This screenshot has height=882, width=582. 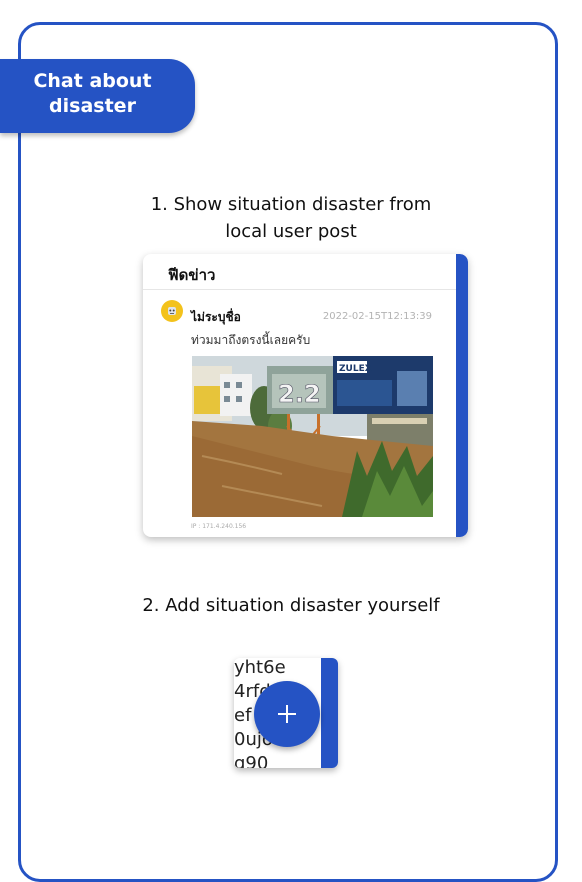 I want to click on step1-line2: local user post, so click(x=291, y=231).